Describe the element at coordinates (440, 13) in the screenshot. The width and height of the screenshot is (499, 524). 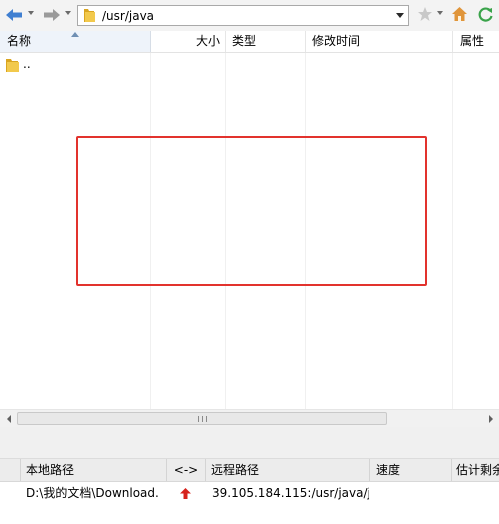
I see `bookmark-dropdown` at that location.